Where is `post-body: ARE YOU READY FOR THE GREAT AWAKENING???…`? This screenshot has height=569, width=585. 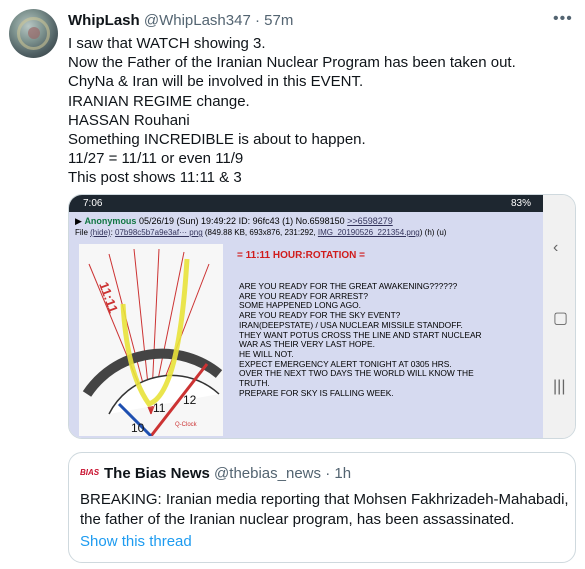
post-body: ARE YOU READY FOR THE GREAT AWAKENING???… is located at coordinates (360, 339).